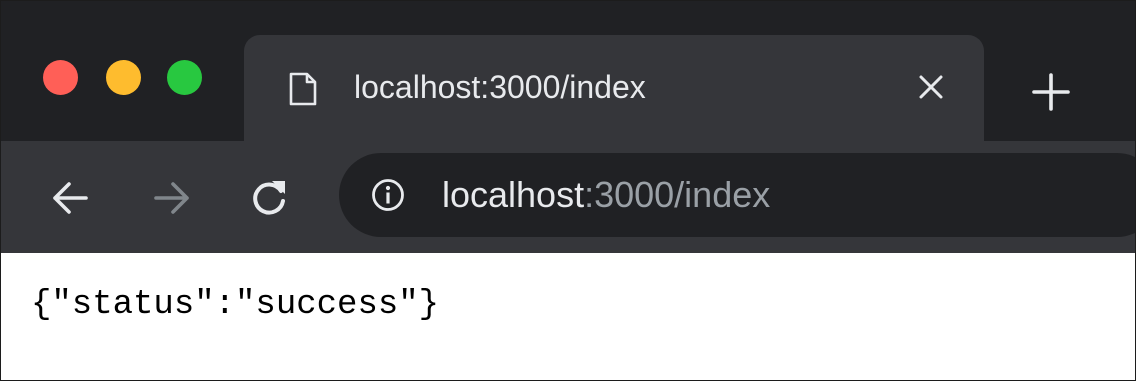  Describe the element at coordinates (388, 195) in the screenshot. I see `info-icon` at that location.